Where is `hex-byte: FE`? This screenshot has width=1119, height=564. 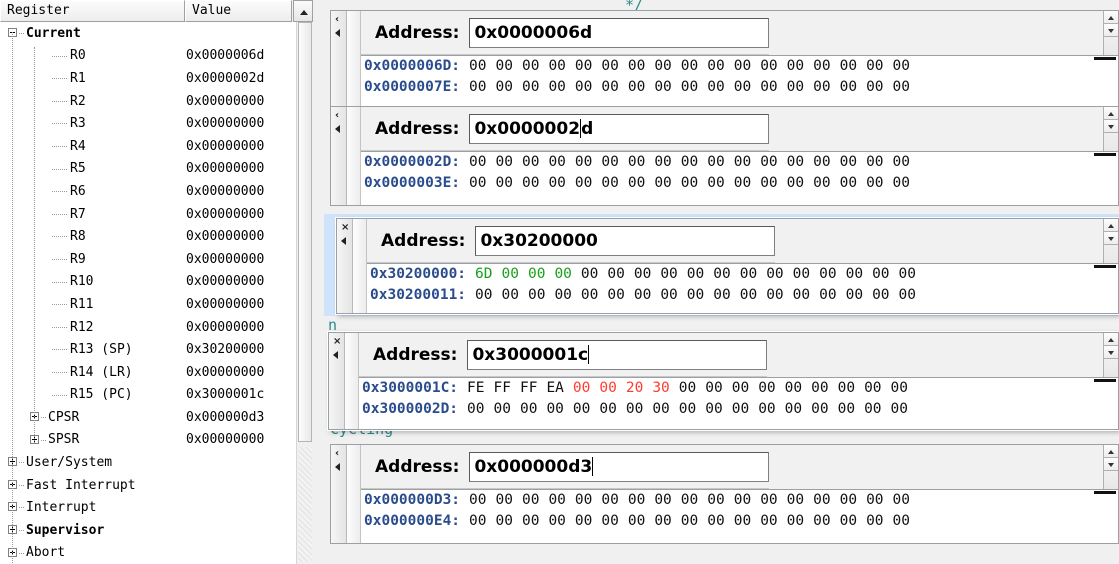 hex-byte: FE is located at coordinates (476, 388).